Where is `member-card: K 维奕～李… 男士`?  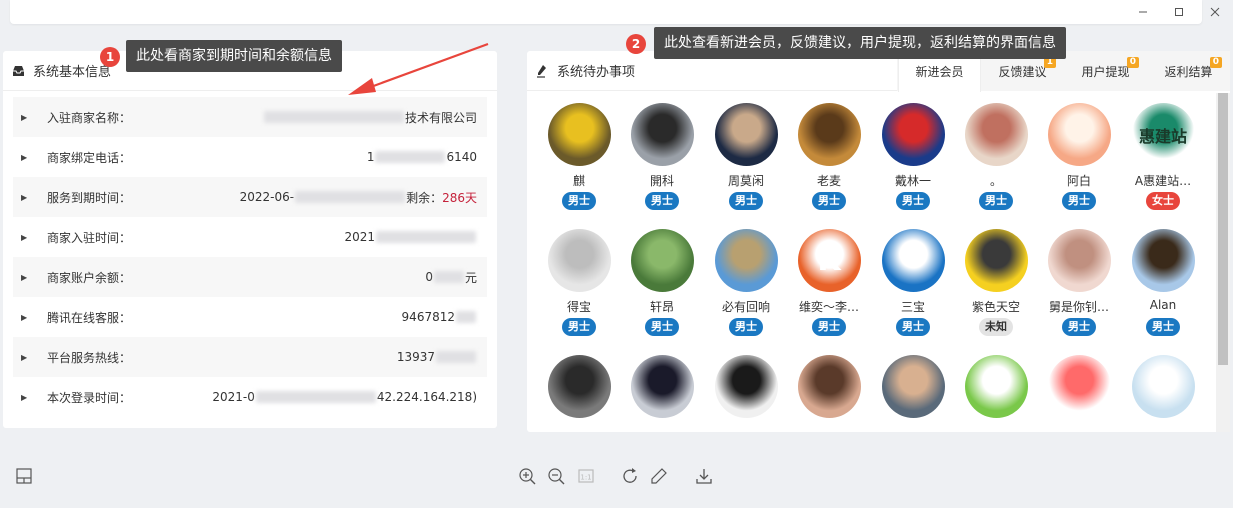 member-card: K 维奕～李… 男士 is located at coordinates (829, 289).